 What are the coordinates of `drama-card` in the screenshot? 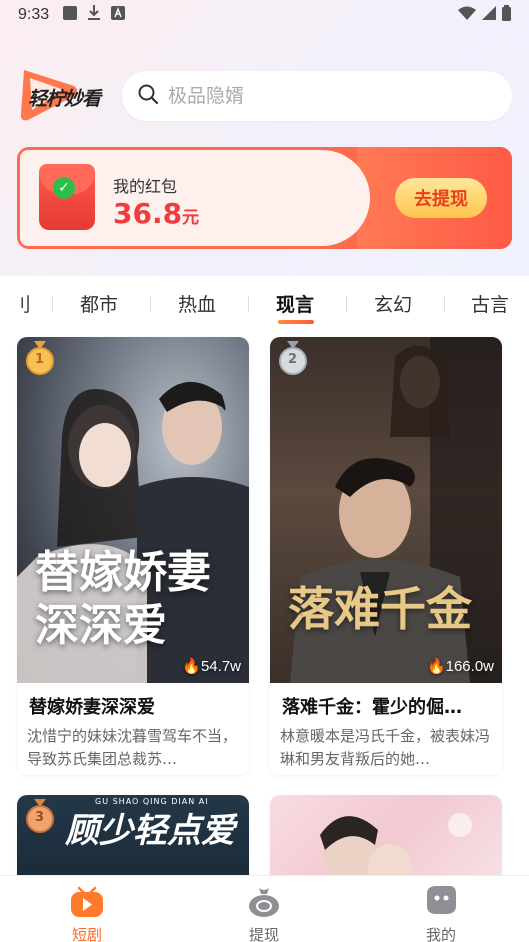 It's located at (386, 835).